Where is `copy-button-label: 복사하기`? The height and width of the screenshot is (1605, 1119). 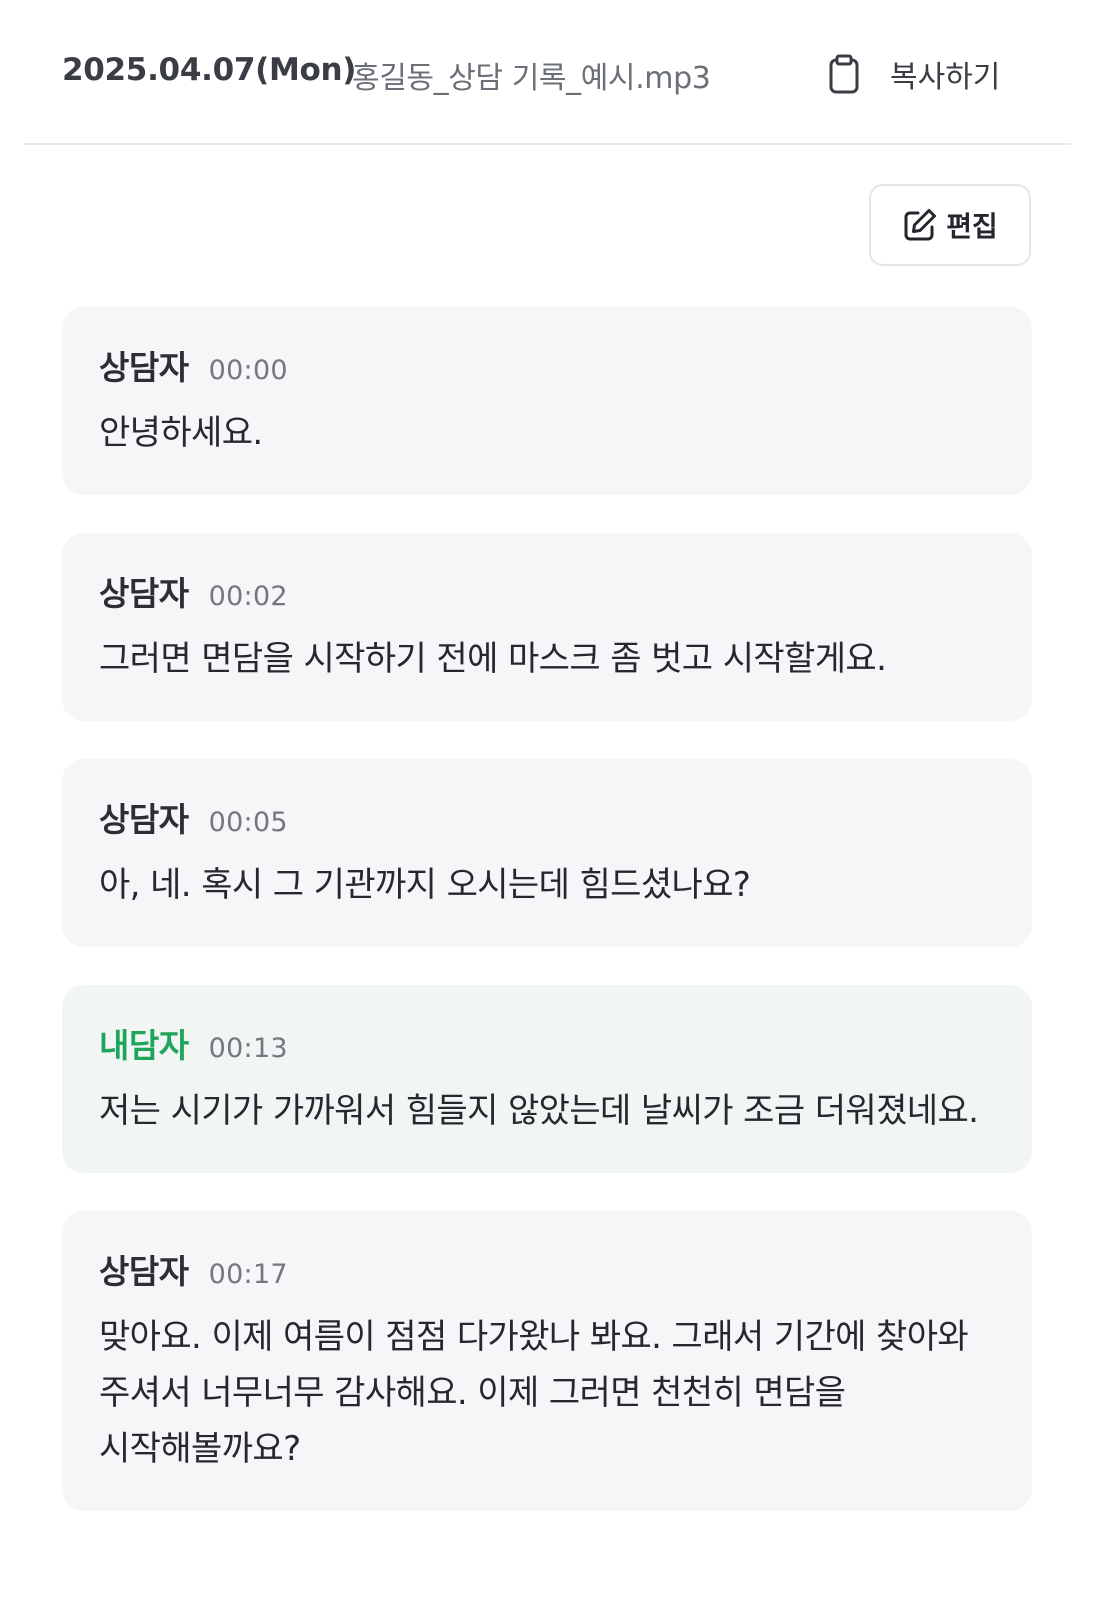 copy-button-label: 복사하기 is located at coordinates (945, 77).